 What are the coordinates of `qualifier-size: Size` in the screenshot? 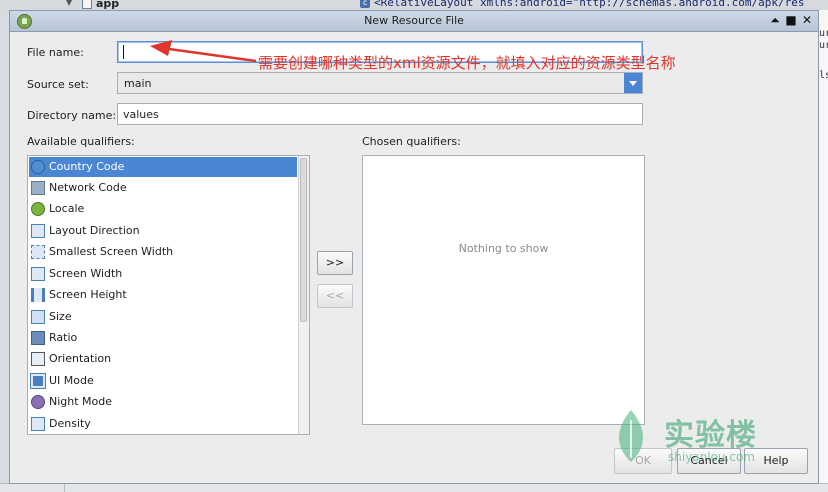 It's located at (163, 317).